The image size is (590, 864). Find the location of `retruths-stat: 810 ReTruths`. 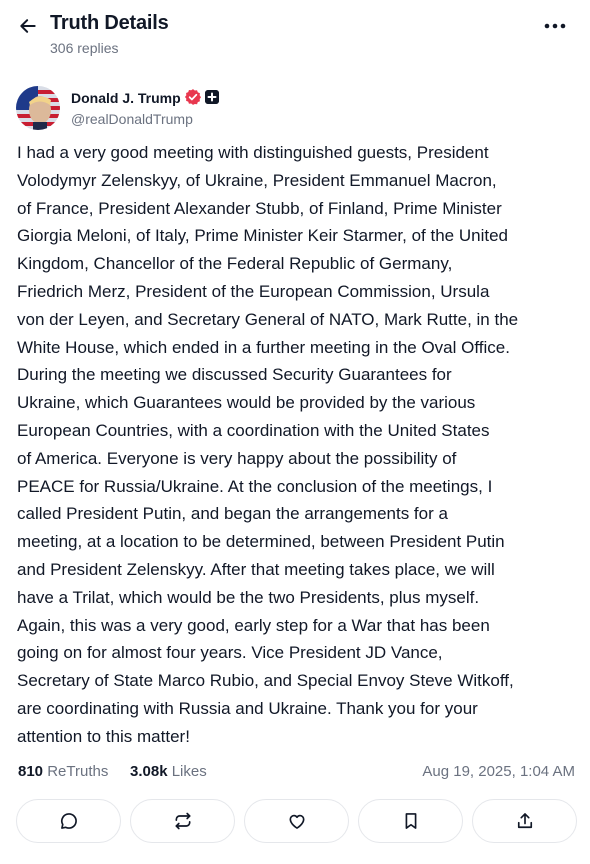

retruths-stat: 810 ReTruths is located at coordinates (63, 771).